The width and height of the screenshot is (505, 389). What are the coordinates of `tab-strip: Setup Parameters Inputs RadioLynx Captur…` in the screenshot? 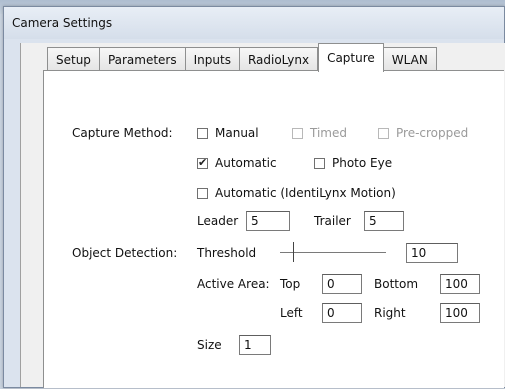 It's located at (242, 57).